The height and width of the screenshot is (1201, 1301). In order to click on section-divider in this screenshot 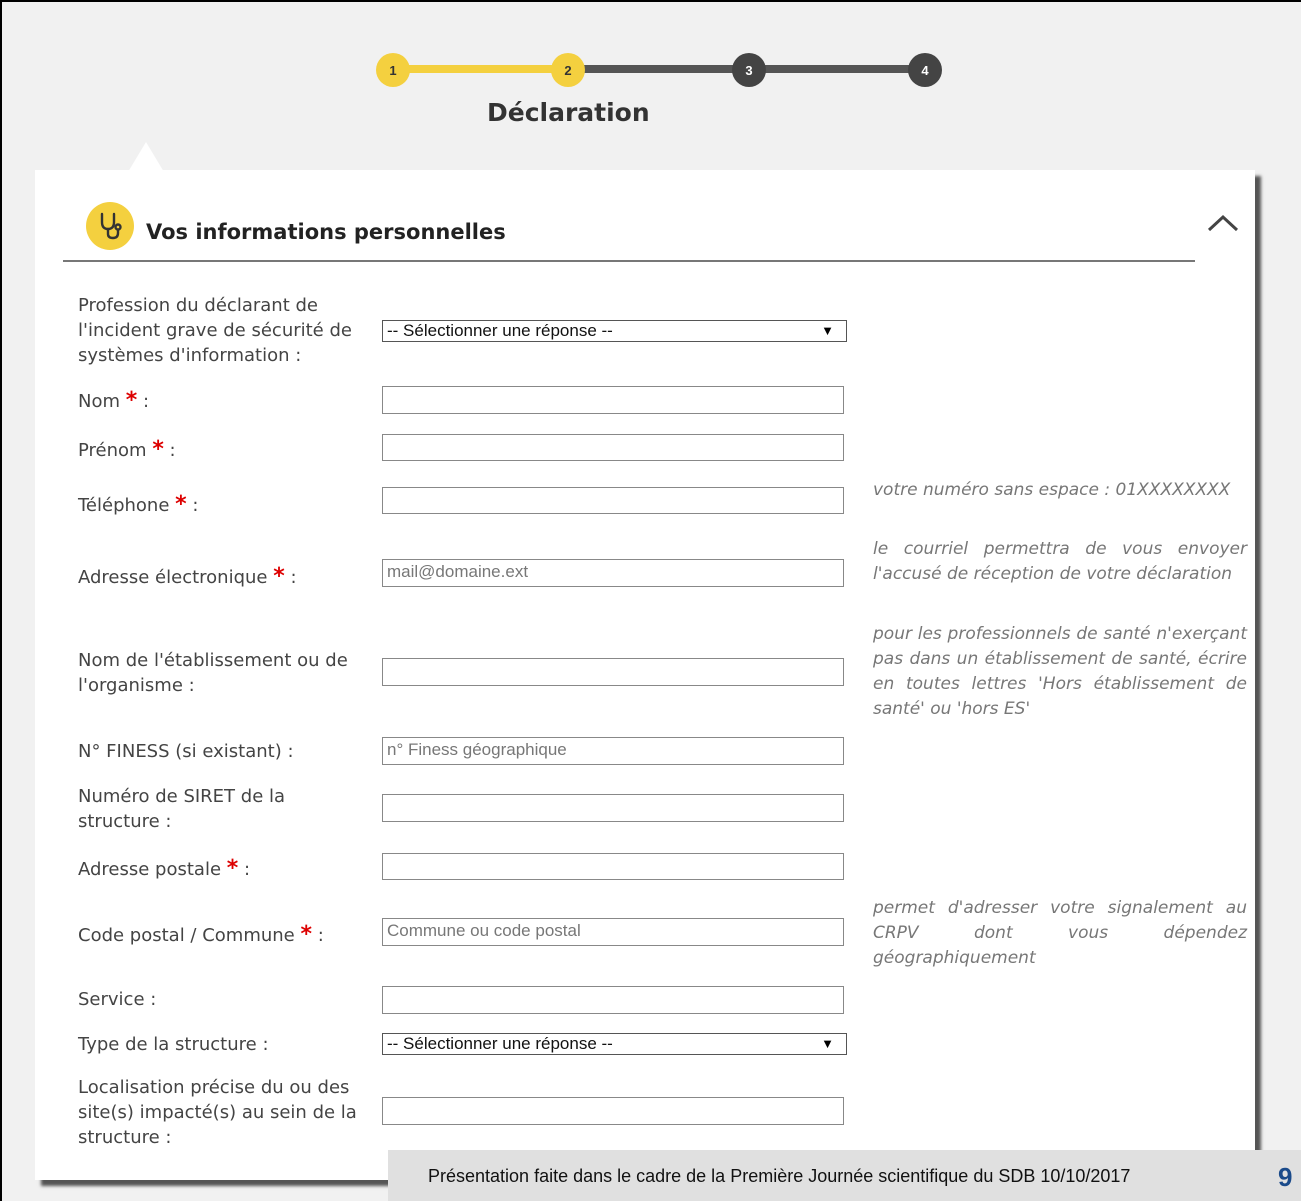, I will do `click(629, 261)`.